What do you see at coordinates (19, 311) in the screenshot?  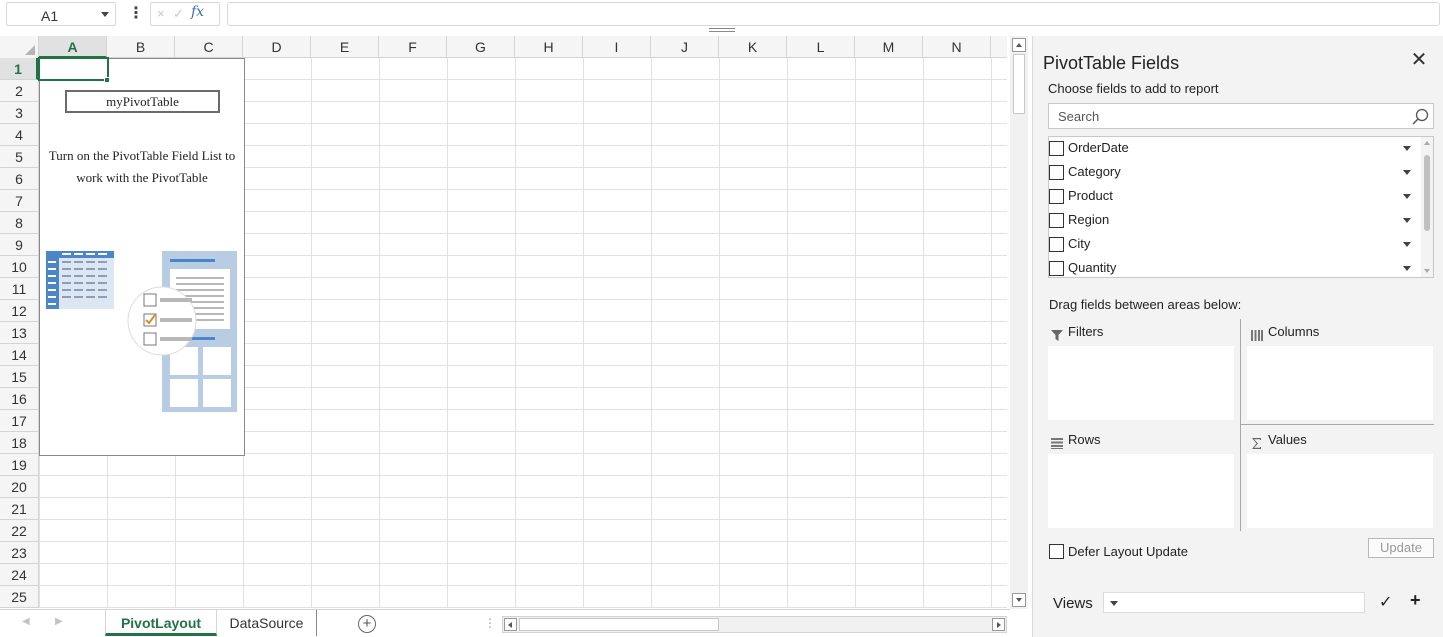 I see `row-header: 12` at bounding box center [19, 311].